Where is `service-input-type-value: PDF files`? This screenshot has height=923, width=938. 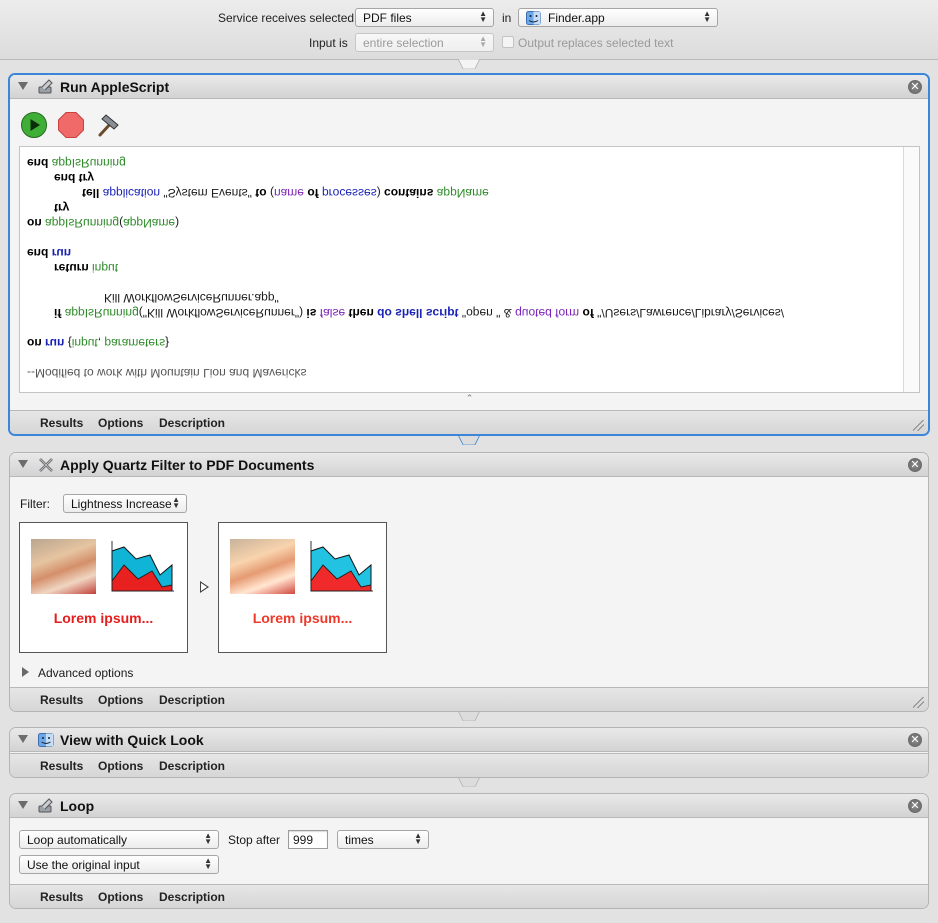
service-input-type-value: PDF files is located at coordinates (387, 18).